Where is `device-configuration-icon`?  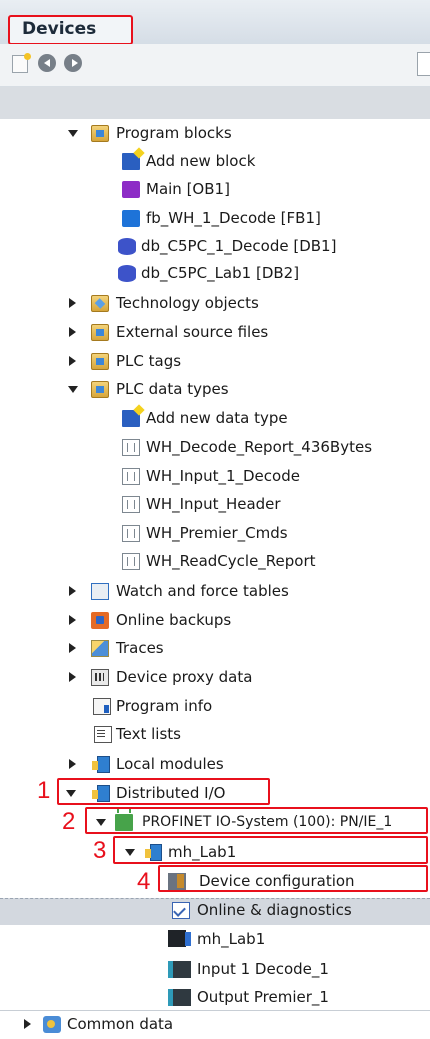
device-configuration-icon is located at coordinates (177, 881).